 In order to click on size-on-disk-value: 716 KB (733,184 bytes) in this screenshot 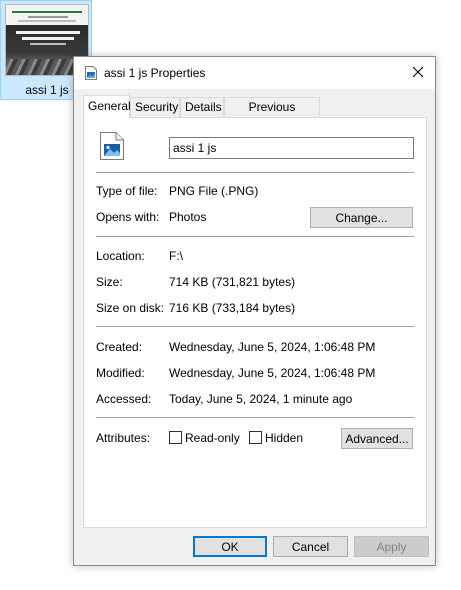, I will do `click(232, 308)`.